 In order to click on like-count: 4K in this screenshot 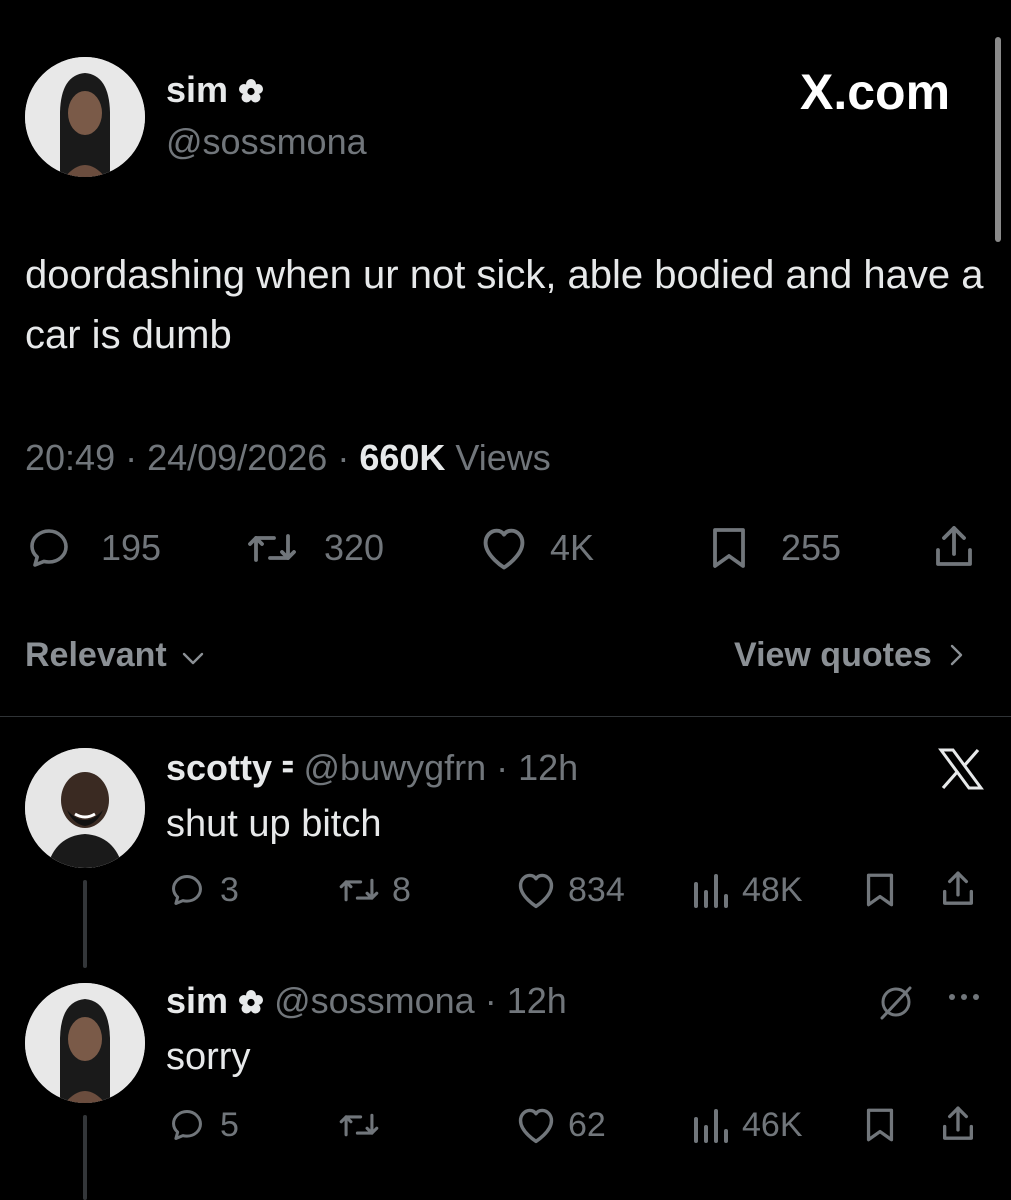, I will do `click(572, 547)`.